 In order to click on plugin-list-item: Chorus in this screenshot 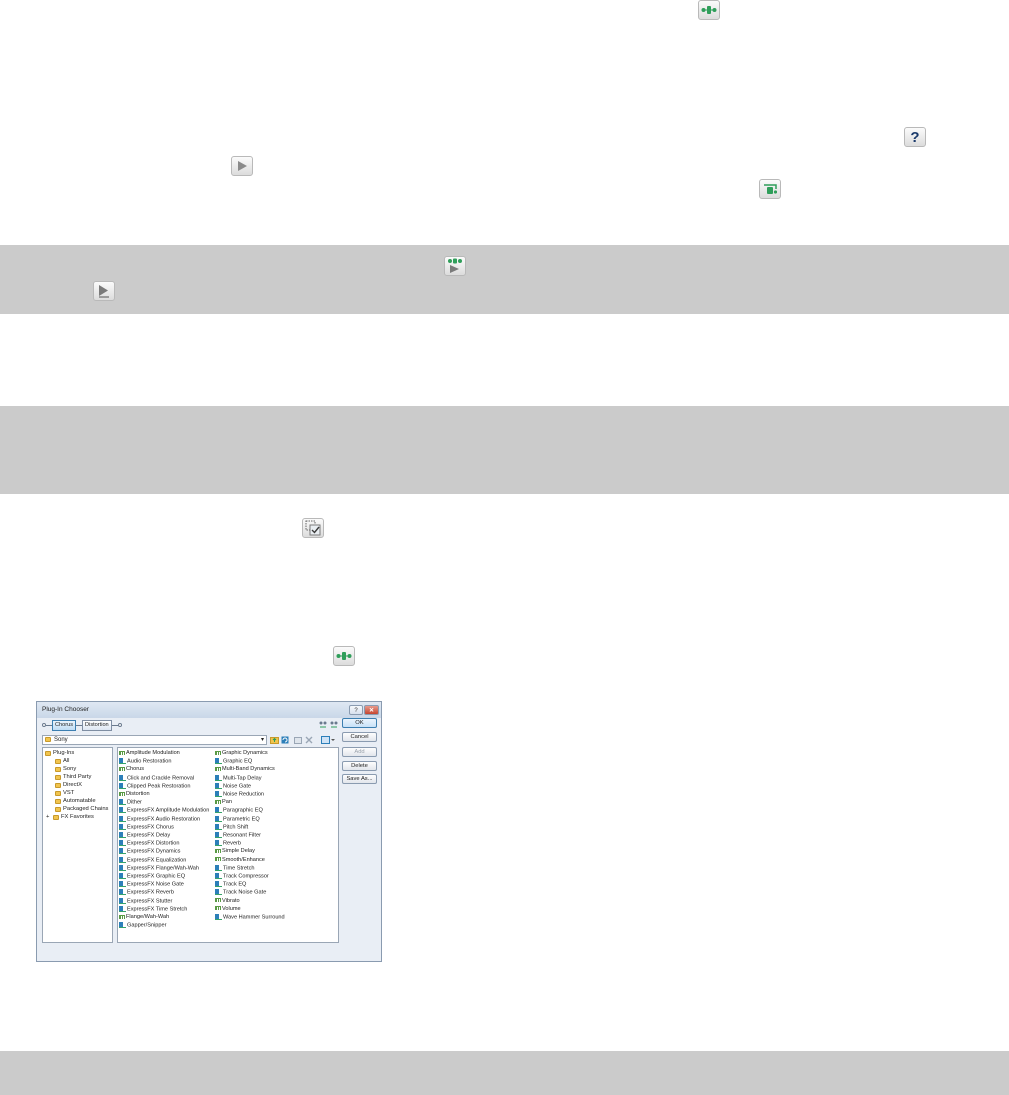, I will do `click(131, 769)`.